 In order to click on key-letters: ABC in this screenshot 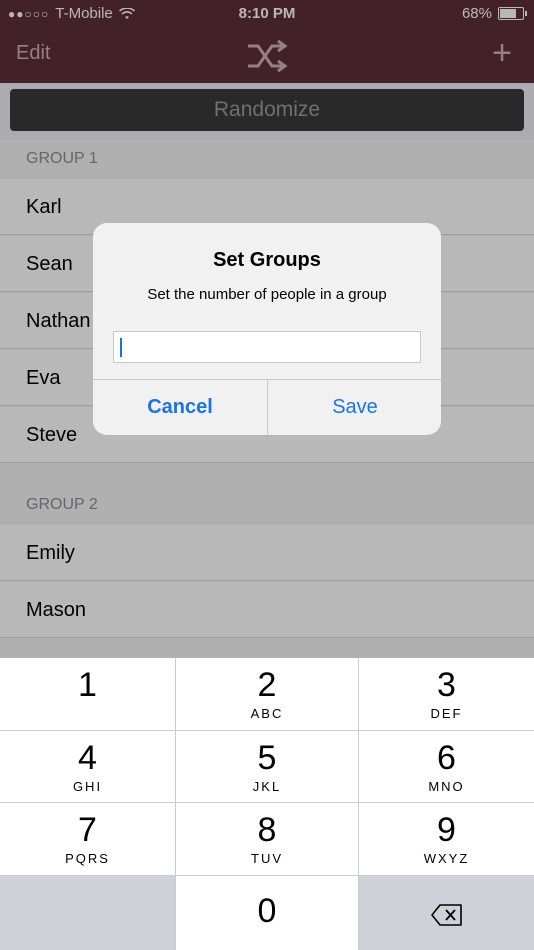, I will do `click(267, 713)`.